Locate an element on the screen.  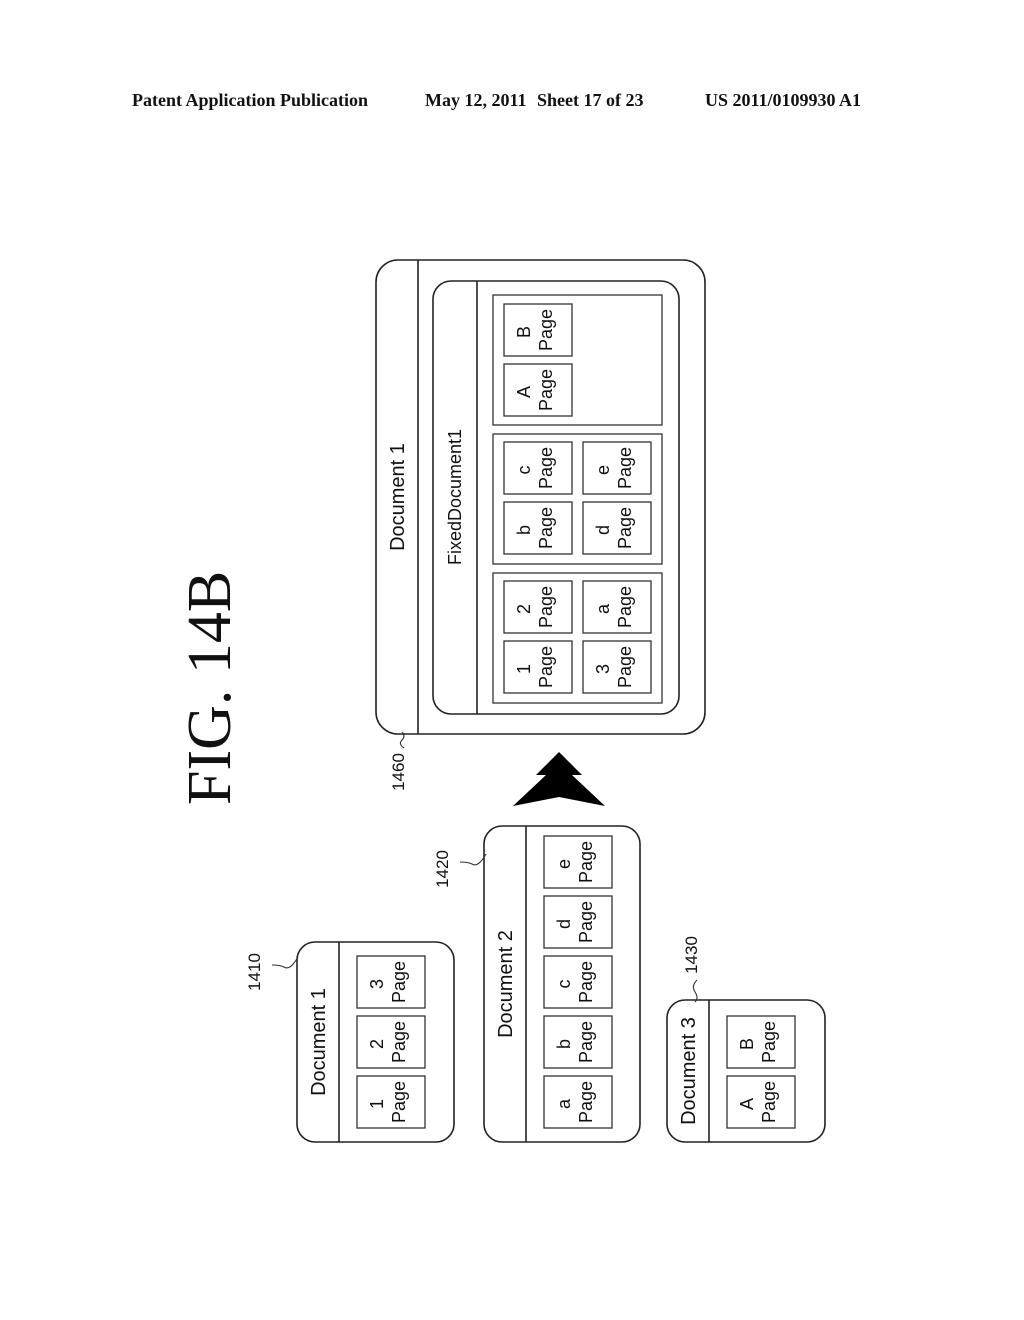
page-group-1: 1 Page2 Page3 Pagea Page is located at coordinates (577, 638).